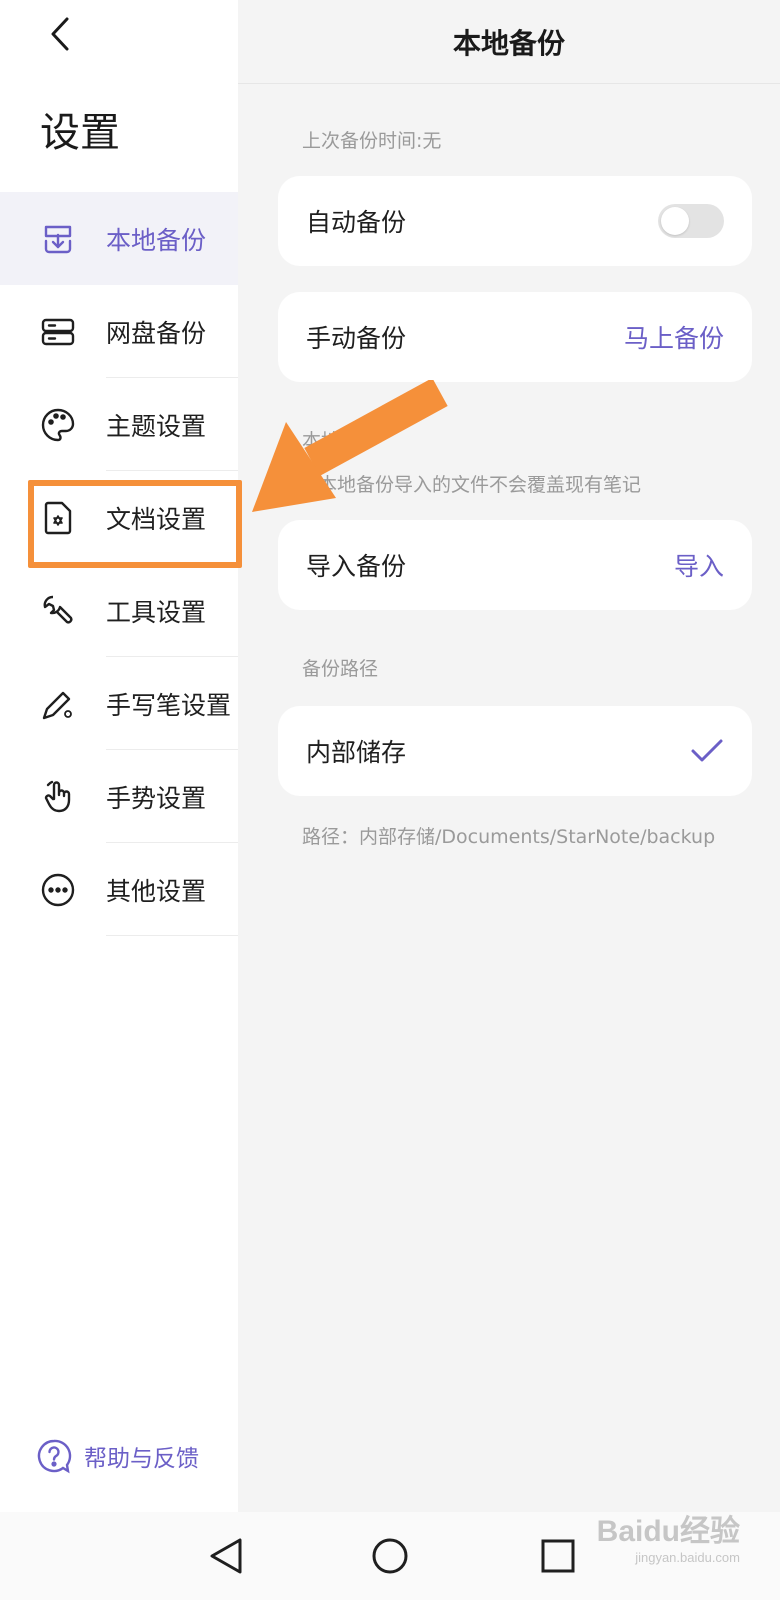 The height and width of the screenshot is (1600, 780). What do you see at coordinates (356, 338) in the screenshot?
I see `manual-backup-label: 手动备份` at bounding box center [356, 338].